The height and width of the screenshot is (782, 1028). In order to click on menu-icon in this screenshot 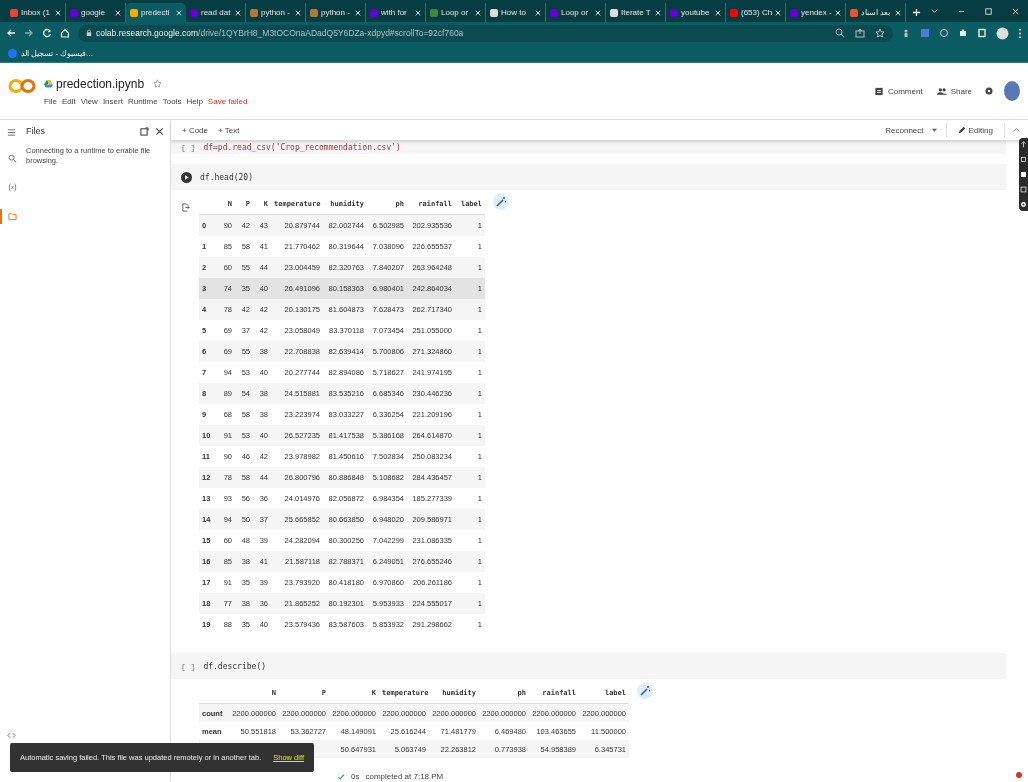, I will do `click(11, 132)`.